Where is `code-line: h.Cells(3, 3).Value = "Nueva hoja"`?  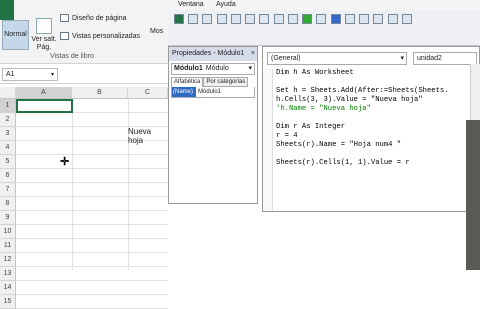
code-line: h.Cells(3, 3).Value = "Nueva hoja" is located at coordinates (362, 100).